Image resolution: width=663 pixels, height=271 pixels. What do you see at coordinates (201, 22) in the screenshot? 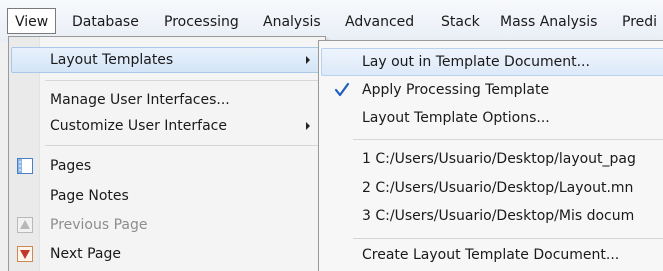
I see `menu-processing: Processing` at bounding box center [201, 22].